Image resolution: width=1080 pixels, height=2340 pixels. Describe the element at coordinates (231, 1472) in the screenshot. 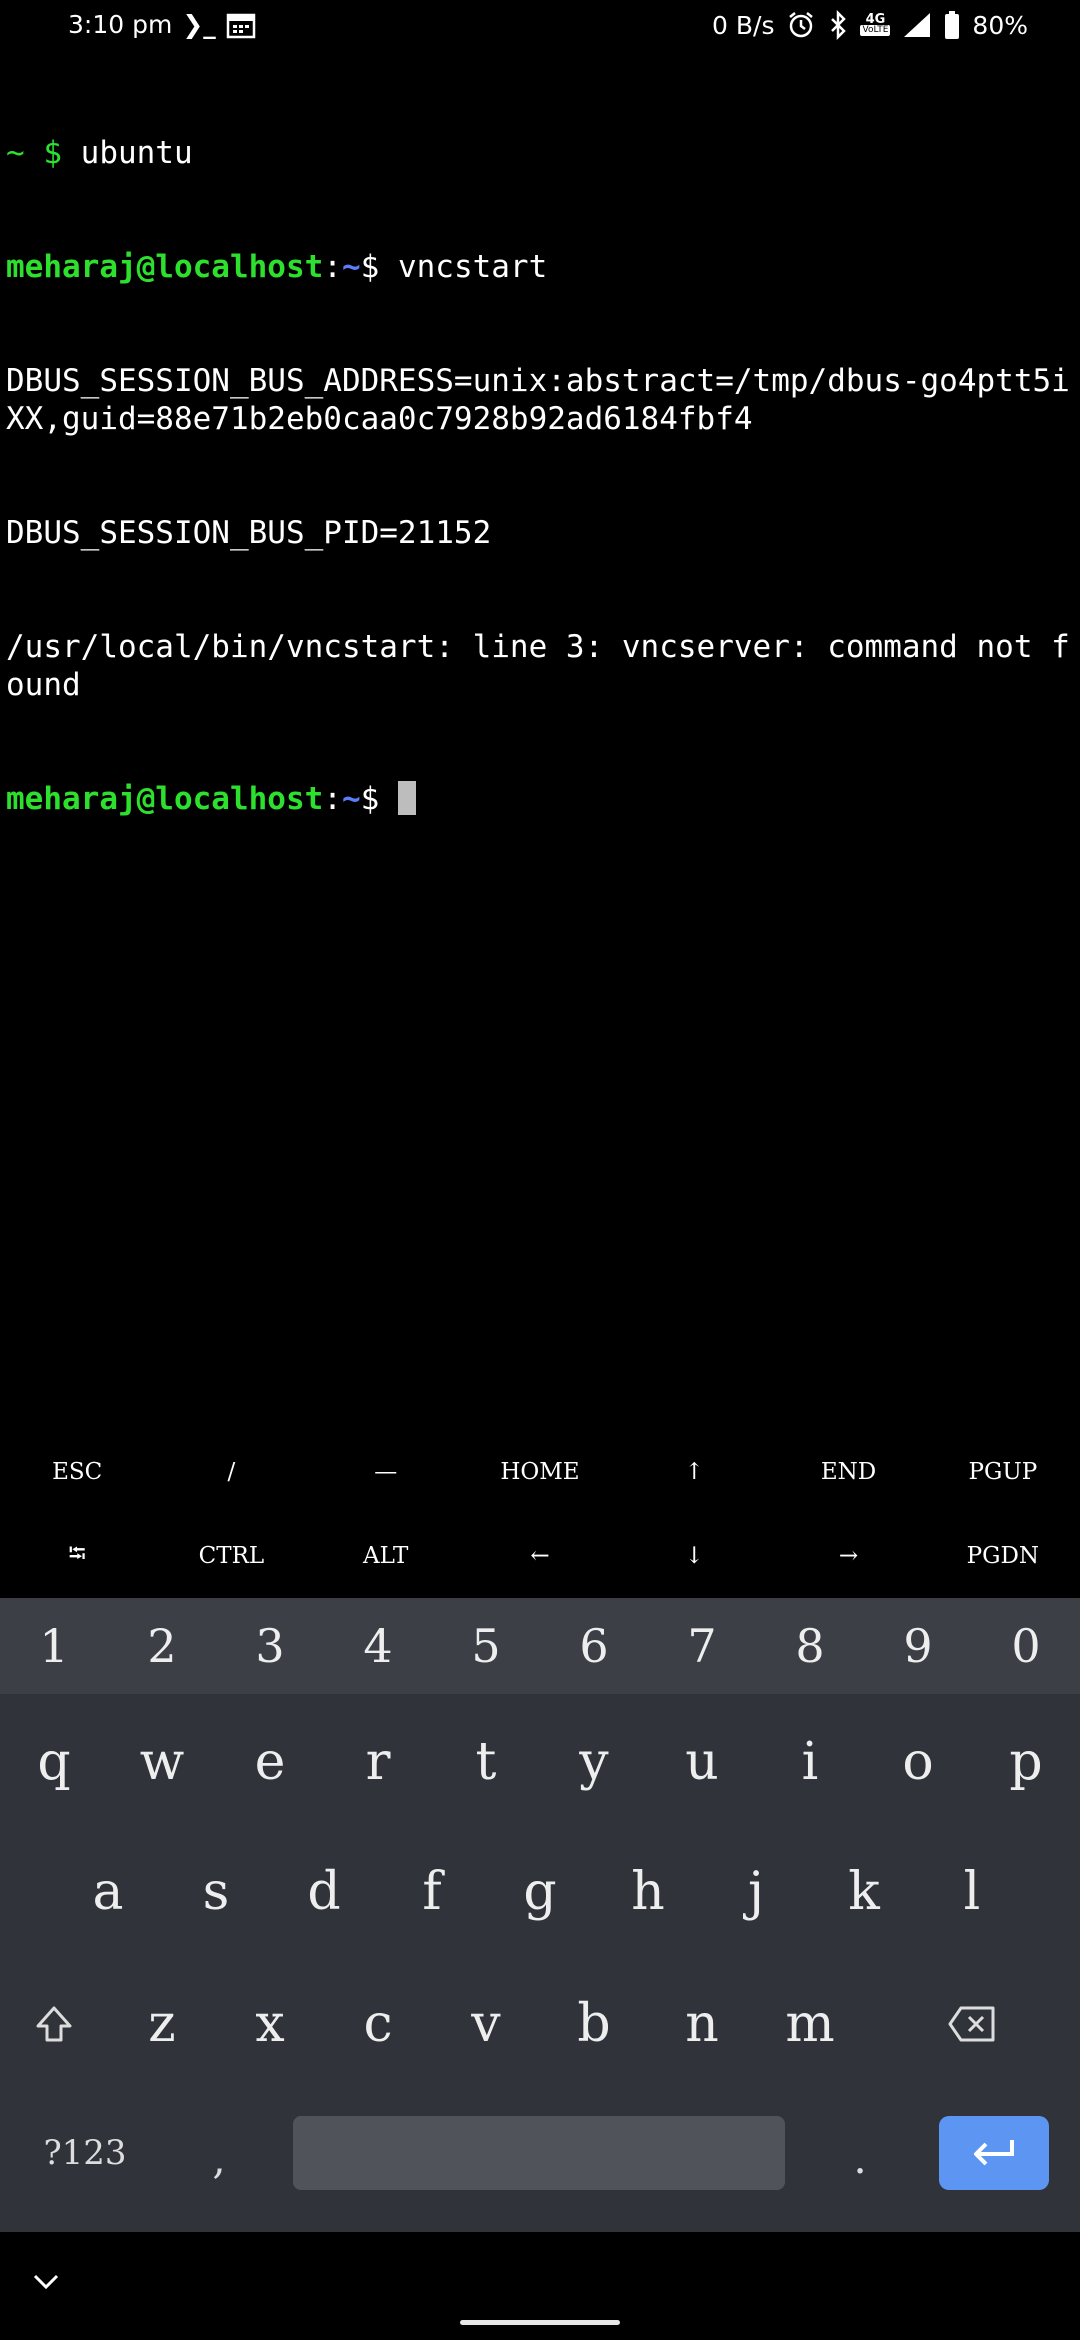

I see `slash-key: /` at that location.